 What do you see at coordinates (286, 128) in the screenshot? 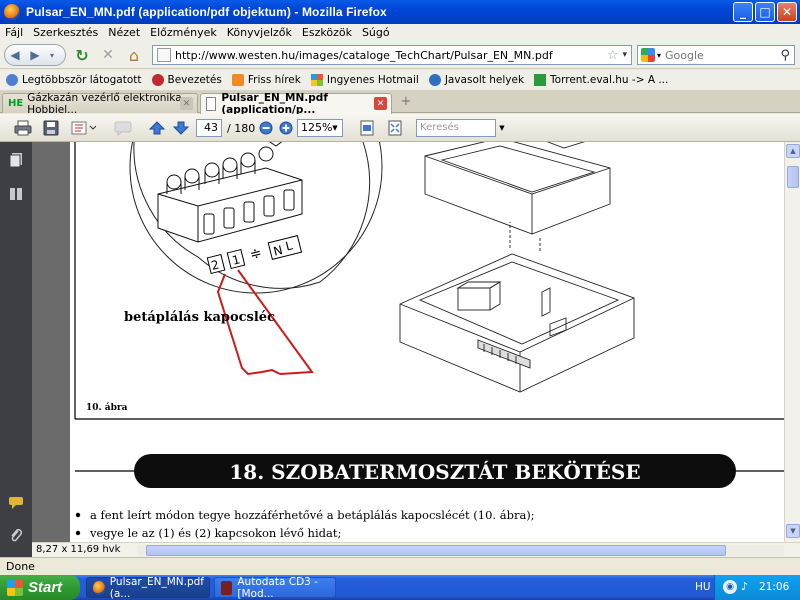
I see `zoom-in-icon` at bounding box center [286, 128].